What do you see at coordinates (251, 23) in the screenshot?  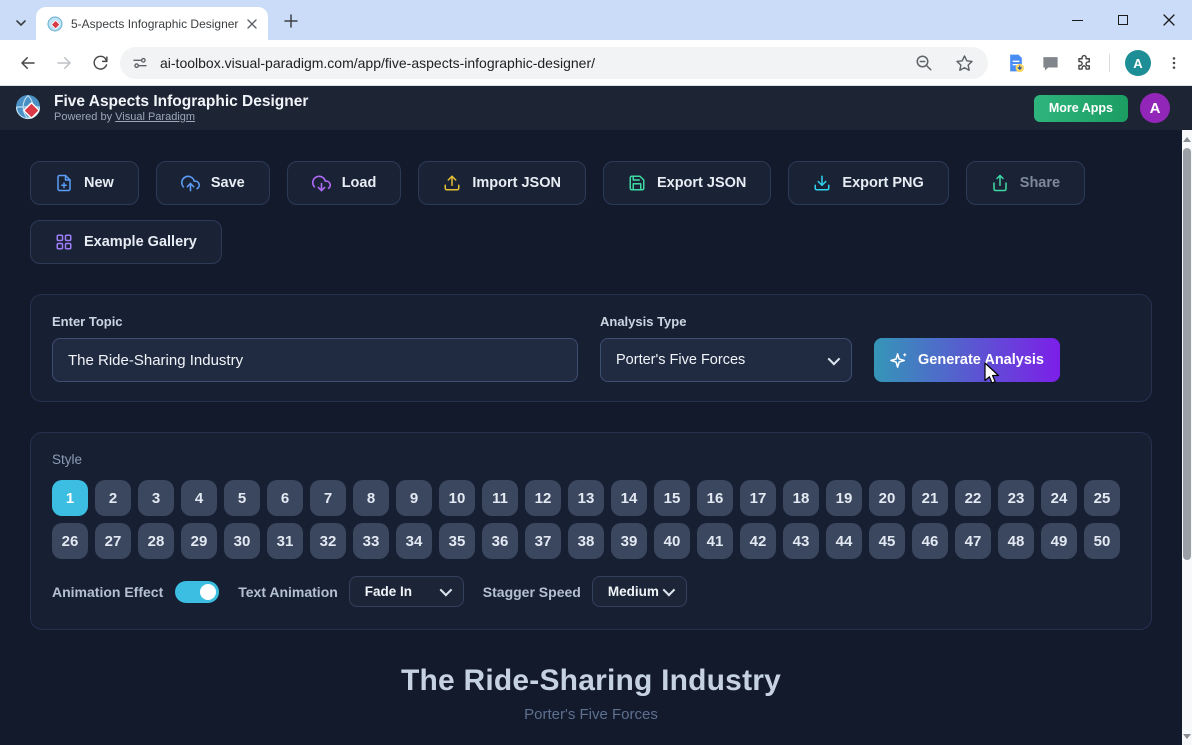 I see `tab-close-icon` at bounding box center [251, 23].